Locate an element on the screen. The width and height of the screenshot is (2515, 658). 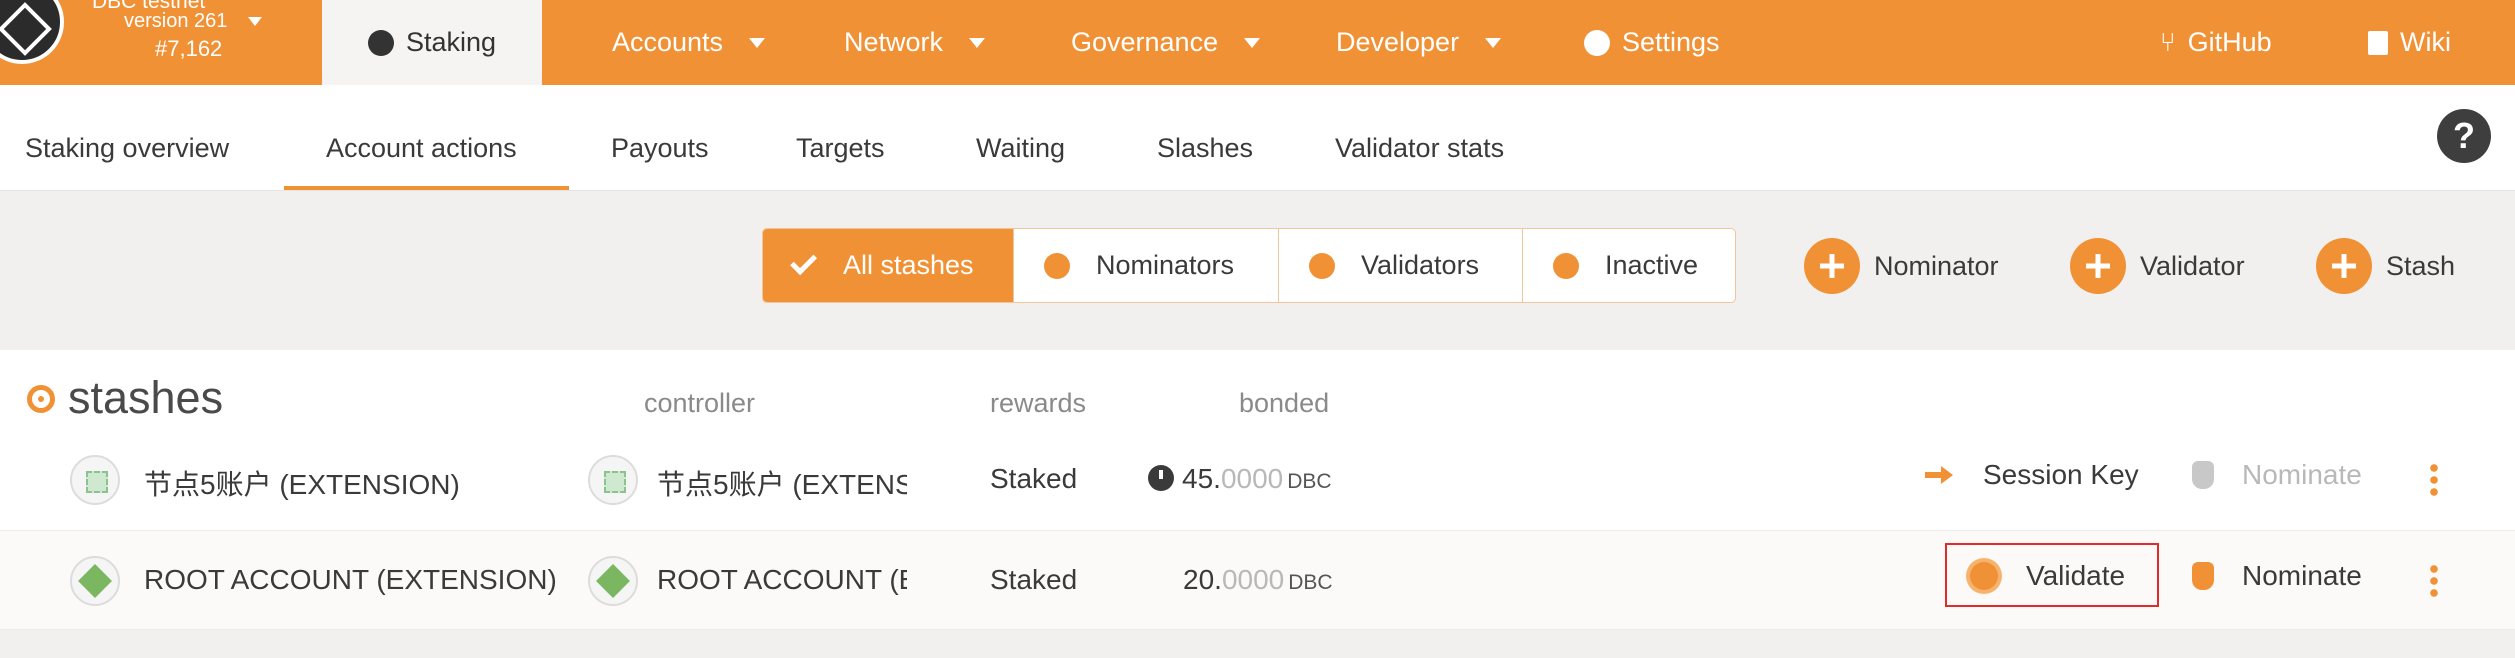
controller-account-name: ROOT ACCOUNT (EX is located at coordinates (782, 580).